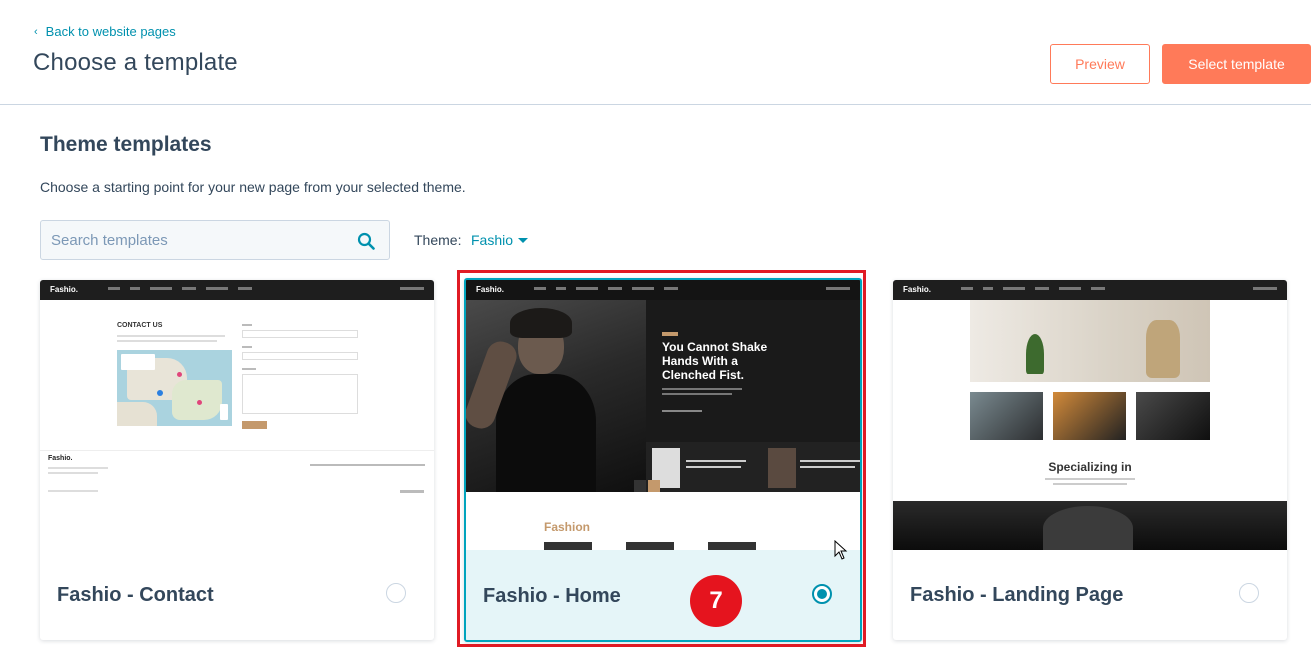 This screenshot has width=1311, height=661. I want to click on caret-down-icon, so click(523, 240).